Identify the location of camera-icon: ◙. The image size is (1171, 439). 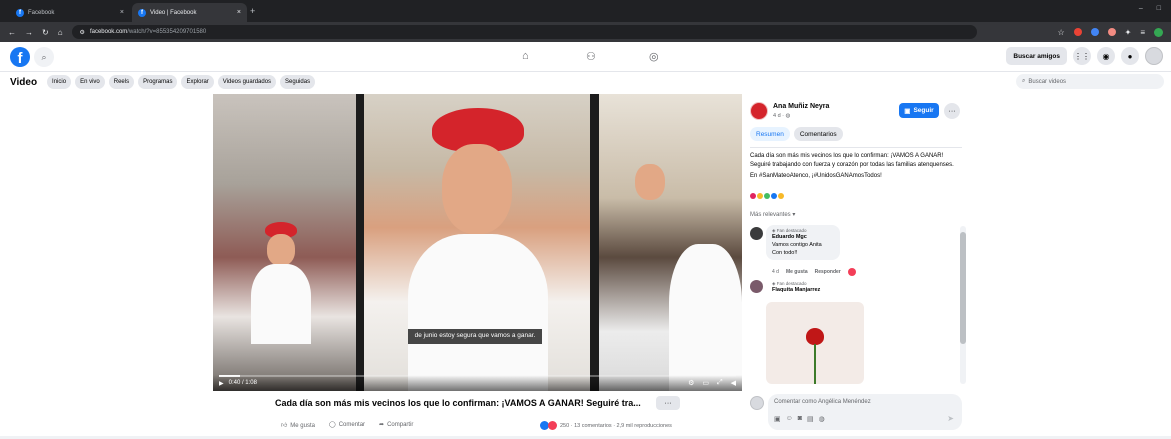
(800, 419).